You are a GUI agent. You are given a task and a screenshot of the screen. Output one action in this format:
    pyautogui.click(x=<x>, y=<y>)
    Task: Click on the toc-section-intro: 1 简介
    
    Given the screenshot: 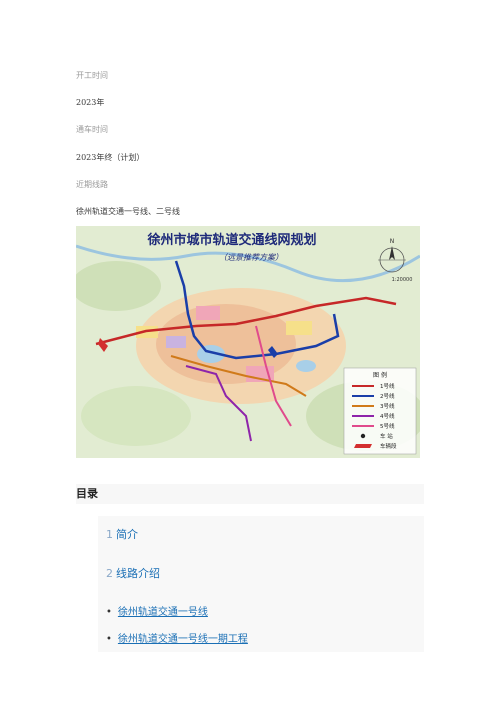 What is the action you would take?
    pyautogui.click(x=122, y=534)
    